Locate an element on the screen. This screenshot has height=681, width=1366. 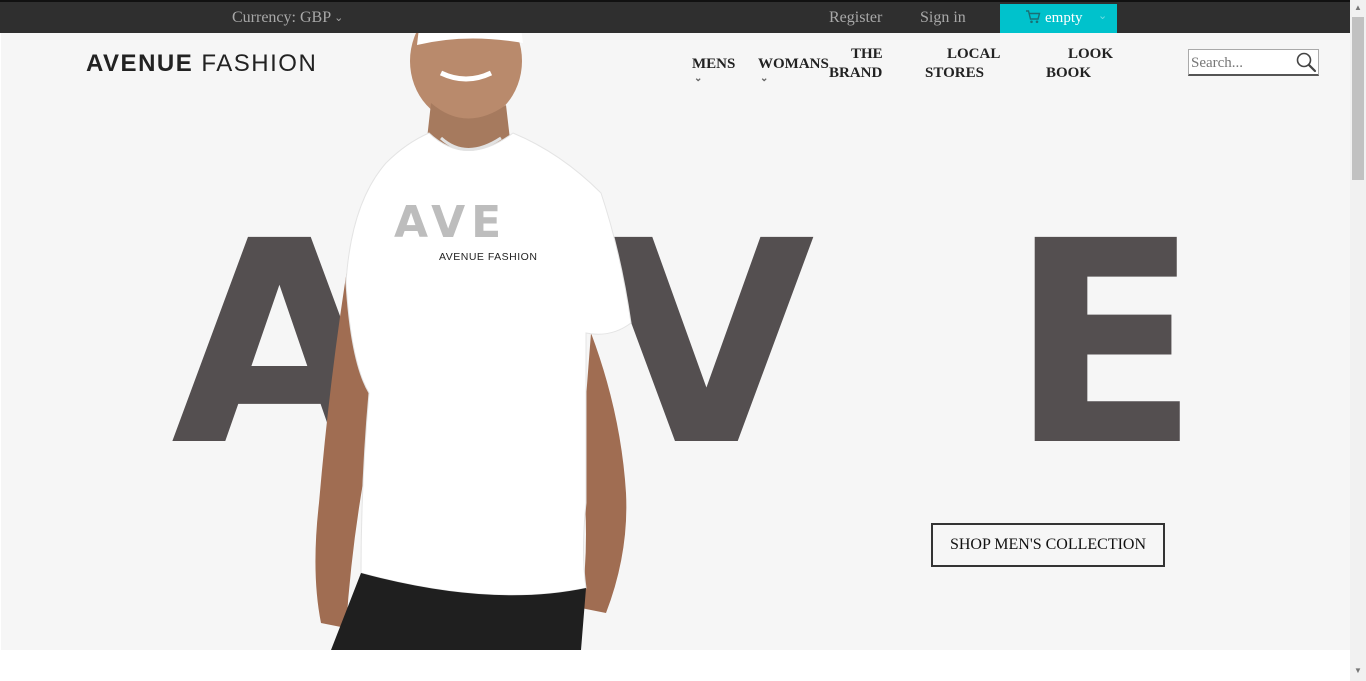
search-input is located at coordinates (1243, 63).